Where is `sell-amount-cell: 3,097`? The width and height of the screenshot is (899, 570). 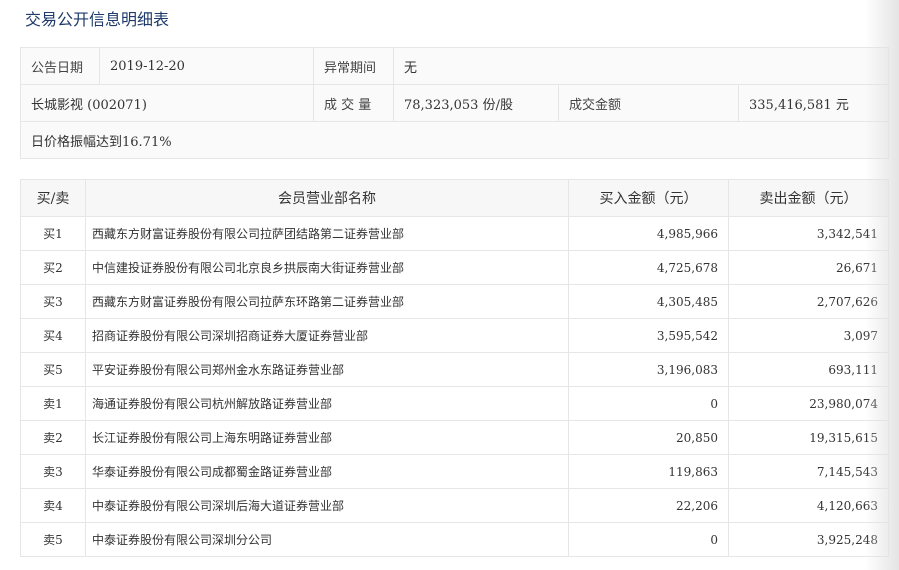
sell-amount-cell: 3,097 is located at coordinates (808, 335).